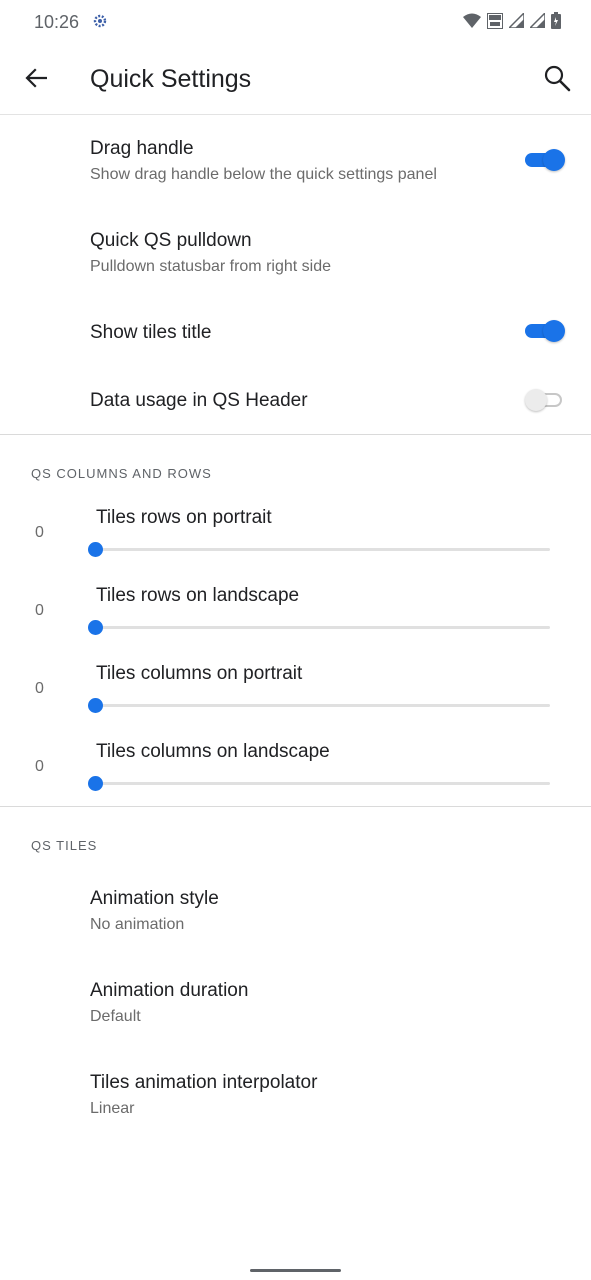 This screenshot has height=1280, width=591. Describe the element at coordinates (295, 773) in the screenshot. I see `slider-tiles-columns-landscape: 0 Tiles columns on landscape` at that location.